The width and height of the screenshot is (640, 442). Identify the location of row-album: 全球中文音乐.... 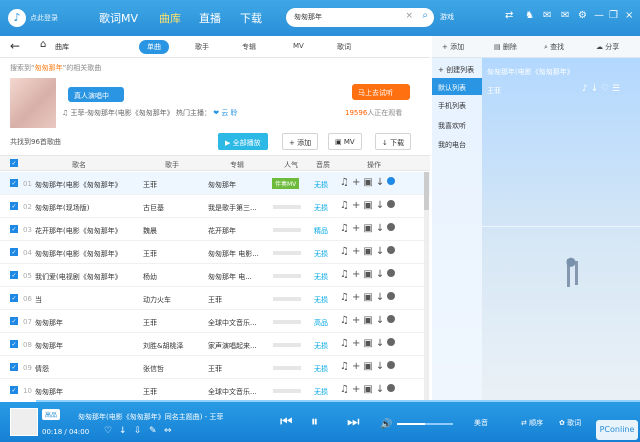
(232, 392).